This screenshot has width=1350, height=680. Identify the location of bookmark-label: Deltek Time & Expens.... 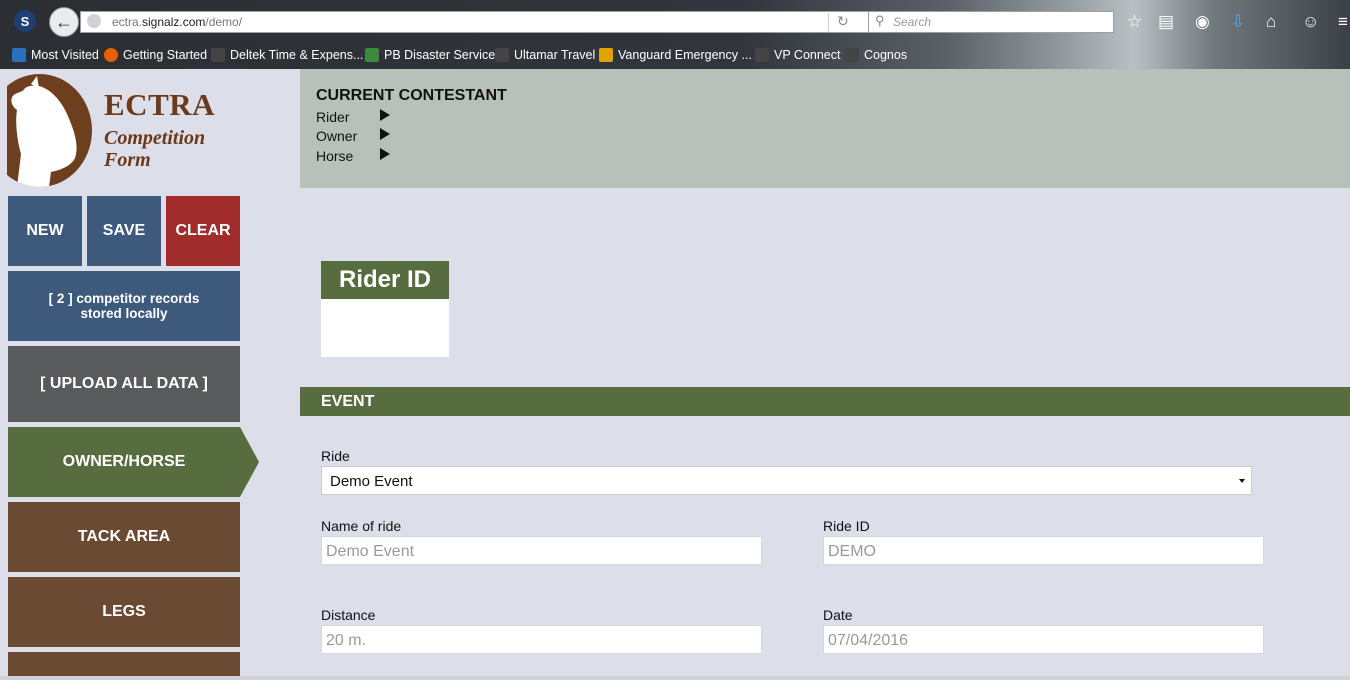
(297, 55).